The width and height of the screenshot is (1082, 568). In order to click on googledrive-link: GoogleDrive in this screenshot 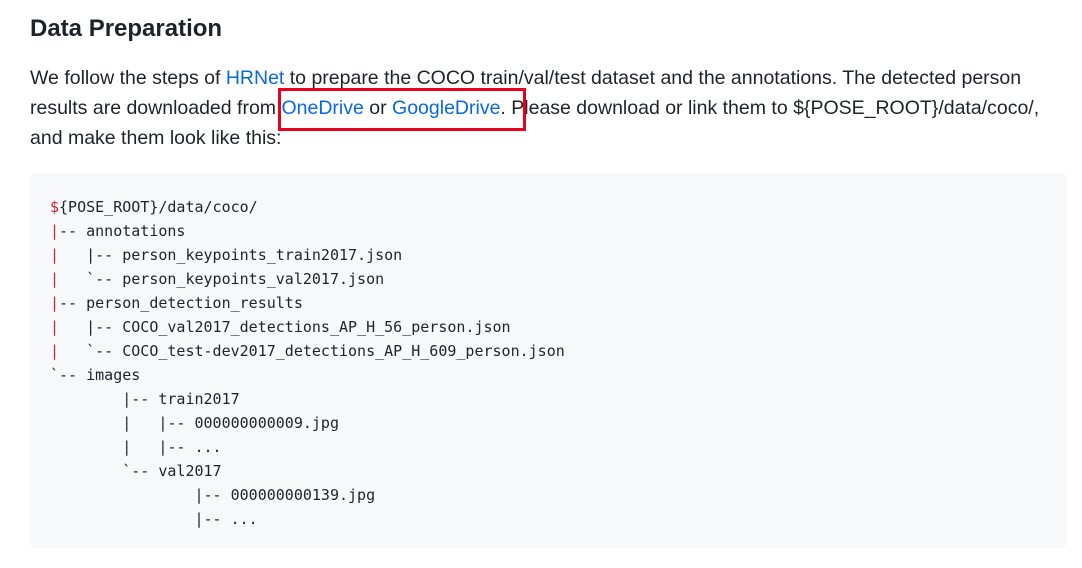, I will do `click(446, 108)`.